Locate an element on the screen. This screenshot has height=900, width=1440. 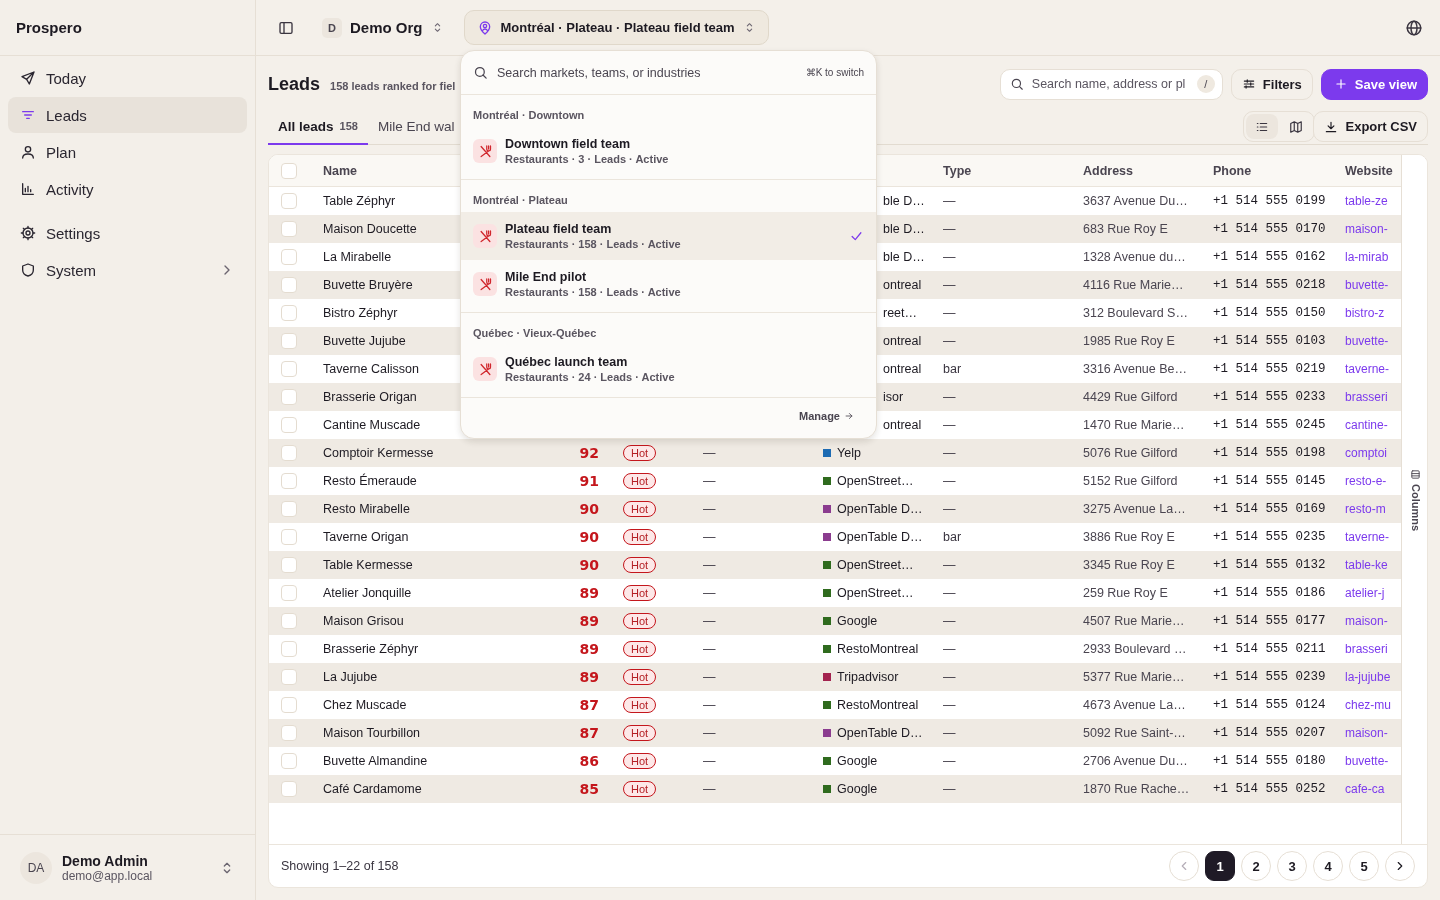
nav-item: Today is located at coordinates (127, 78).